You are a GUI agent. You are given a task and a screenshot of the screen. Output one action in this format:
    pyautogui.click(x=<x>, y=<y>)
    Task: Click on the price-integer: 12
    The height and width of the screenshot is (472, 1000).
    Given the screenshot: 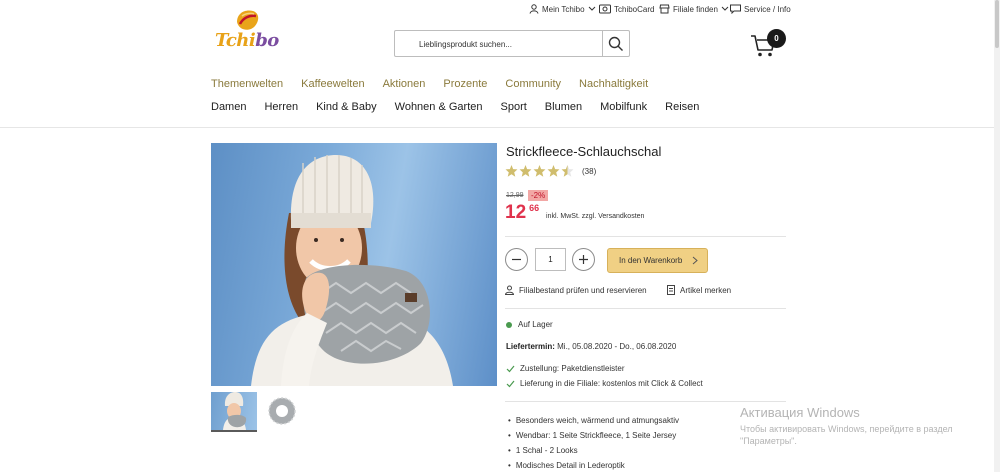 What is the action you would take?
    pyautogui.click(x=516, y=212)
    